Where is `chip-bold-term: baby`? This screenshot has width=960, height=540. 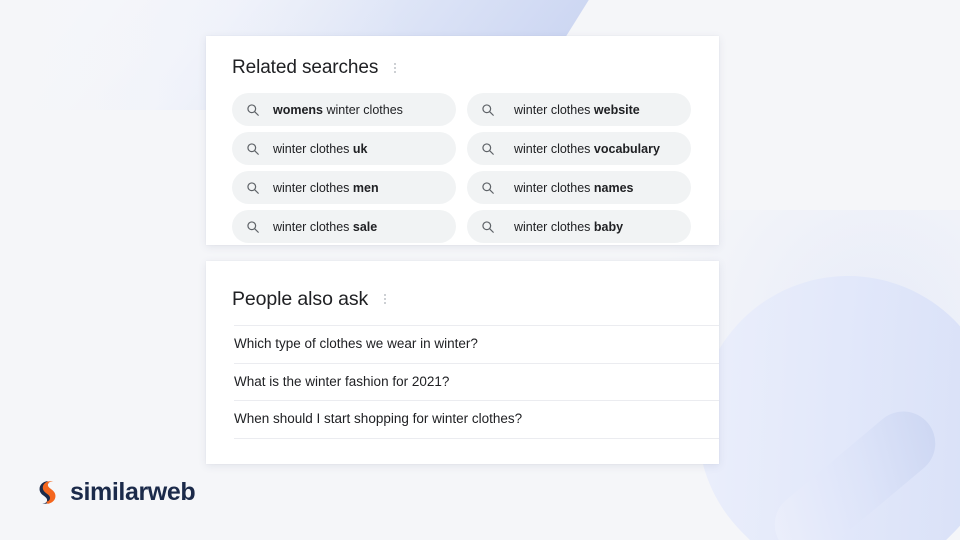 chip-bold-term: baby is located at coordinates (608, 226).